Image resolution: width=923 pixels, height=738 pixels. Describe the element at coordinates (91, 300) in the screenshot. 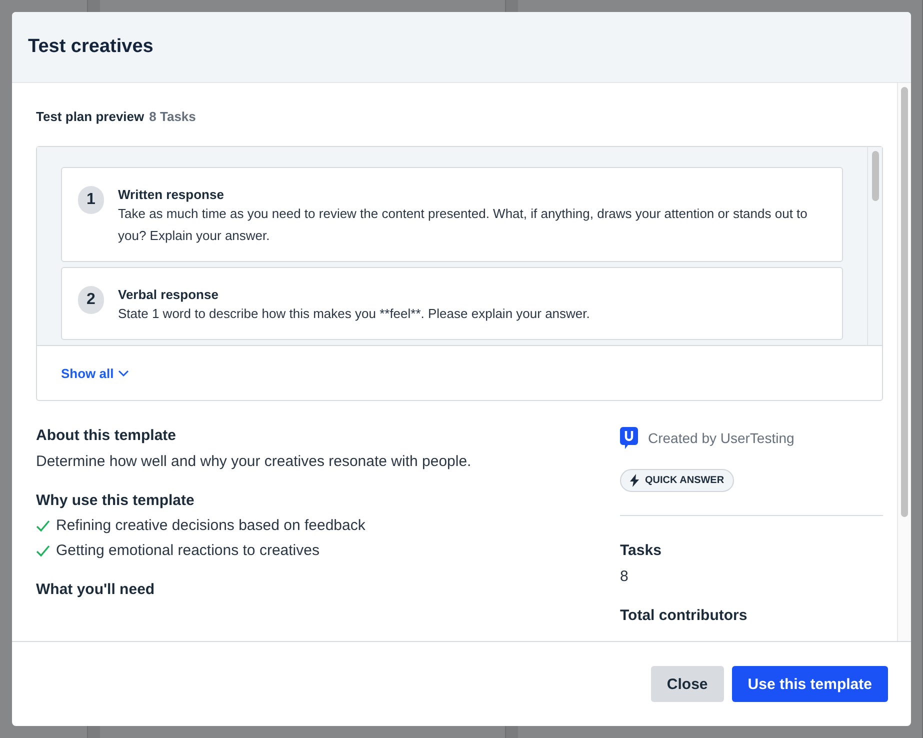

I see `task-number: 2` at that location.